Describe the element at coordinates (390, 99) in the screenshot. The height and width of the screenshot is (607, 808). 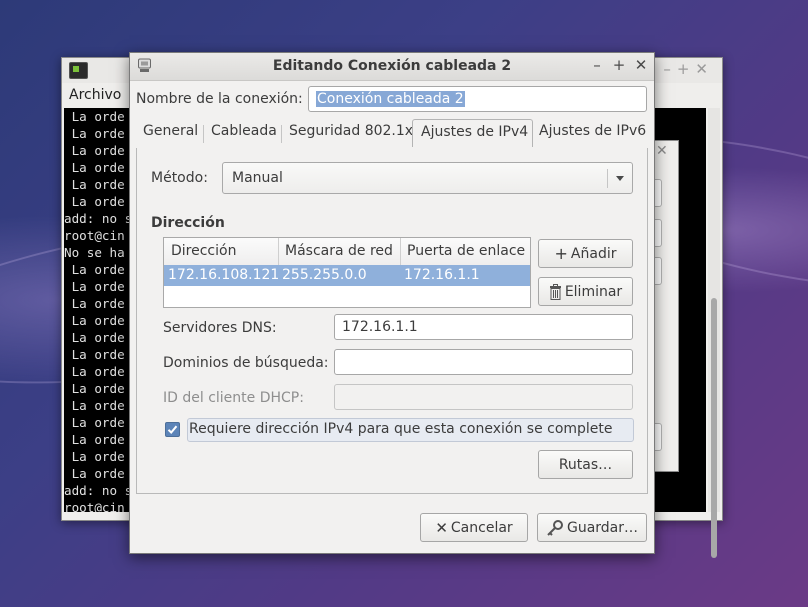
I see `connection-name-value: Conexión cableada 2` at that location.